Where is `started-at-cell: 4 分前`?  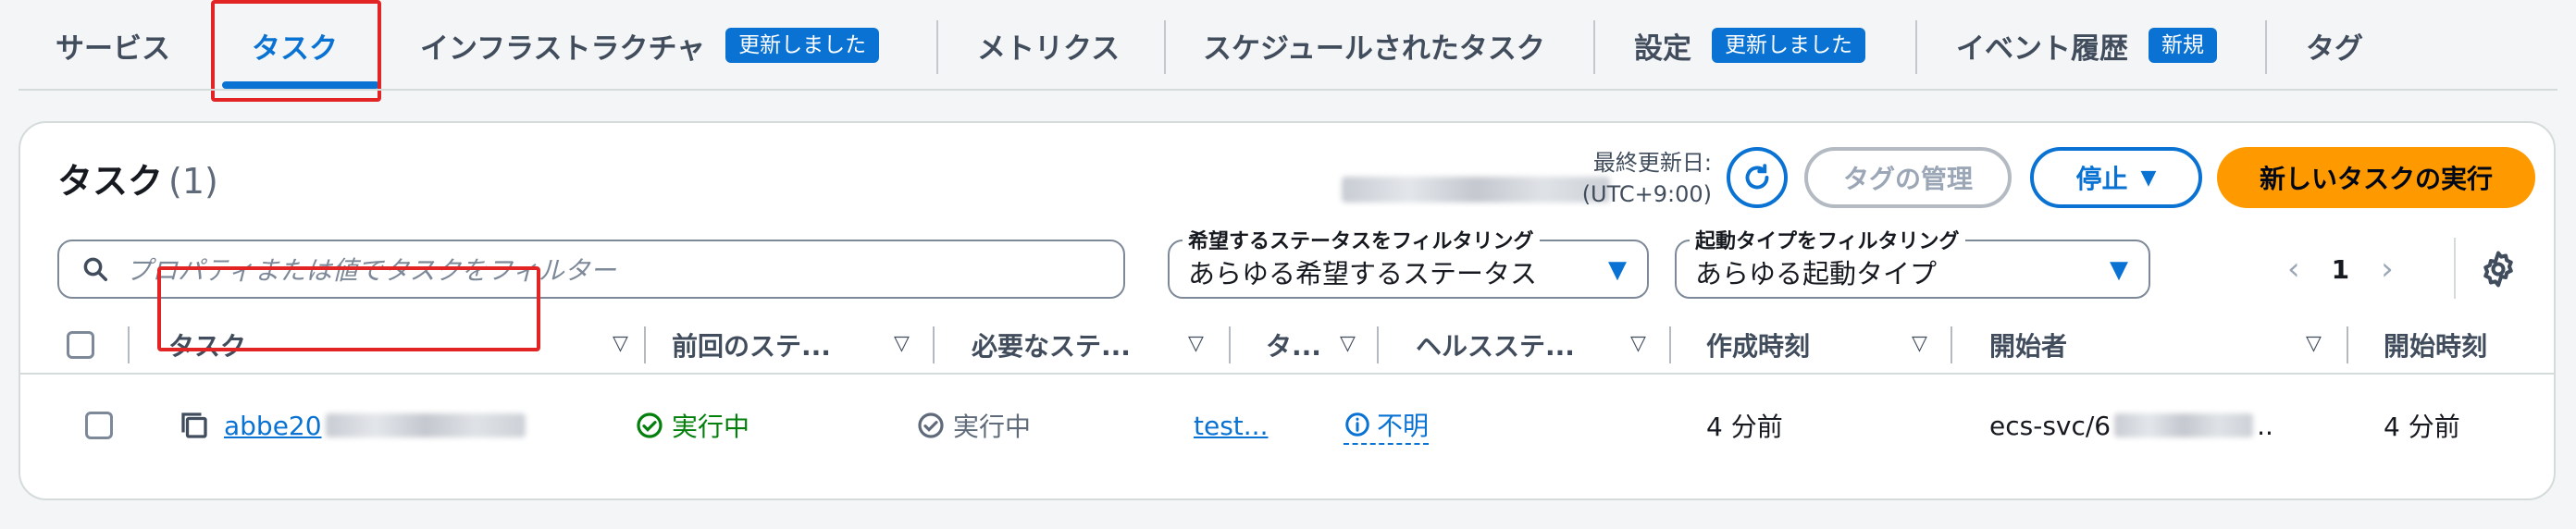 started-at-cell: 4 分前 is located at coordinates (2422, 427).